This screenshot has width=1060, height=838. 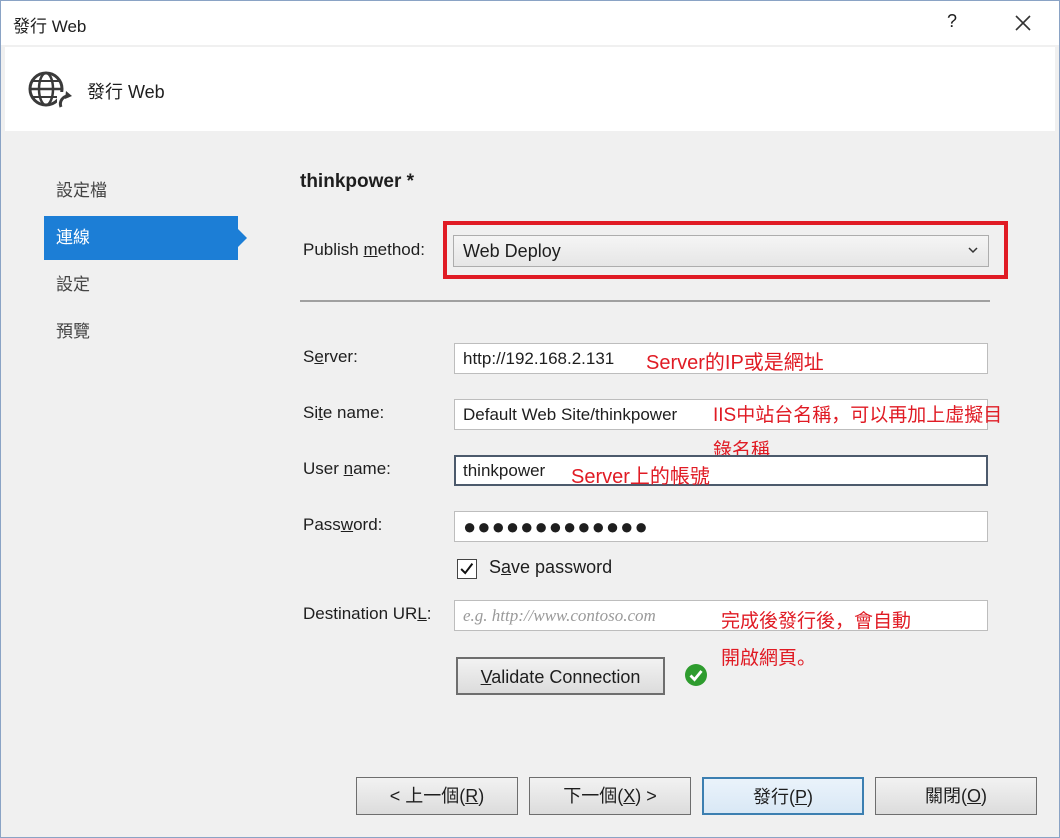 I want to click on password-label: Password:, so click(x=342, y=525).